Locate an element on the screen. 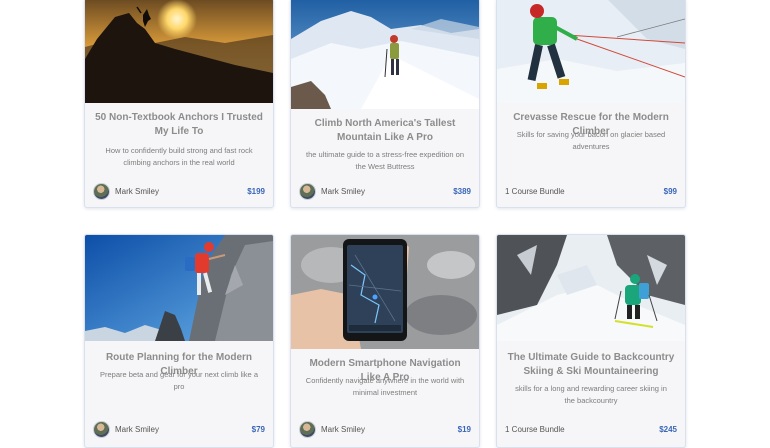  course-footer: Mark Smiley $19 is located at coordinates (385, 429).